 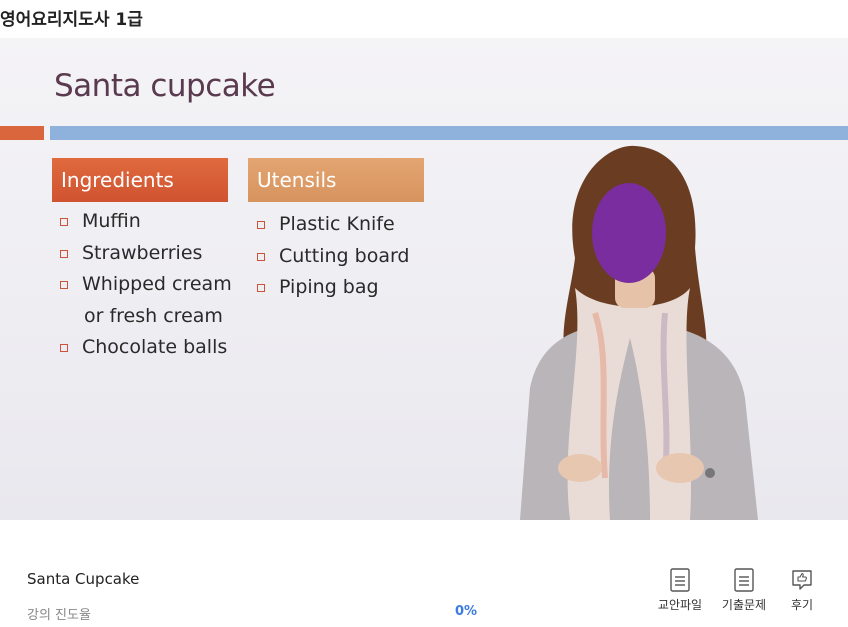 What do you see at coordinates (802, 605) in the screenshot?
I see `review-label: 후기` at bounding box center [802, 605].